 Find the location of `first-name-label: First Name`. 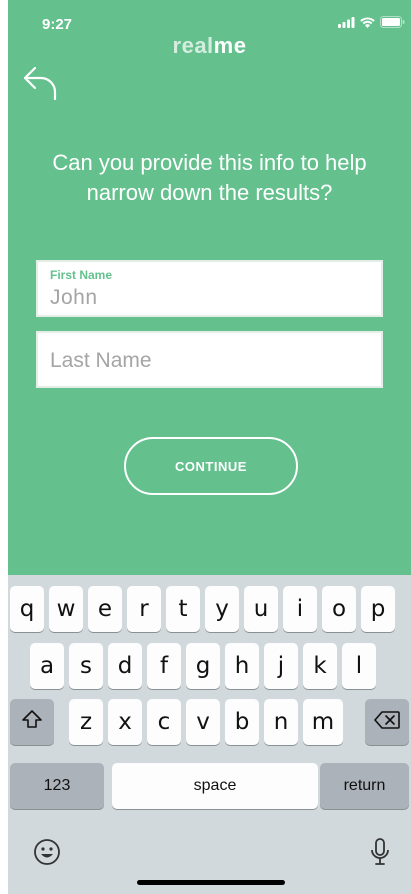

first-name-label: First Name is located at coordinates (81, 275).